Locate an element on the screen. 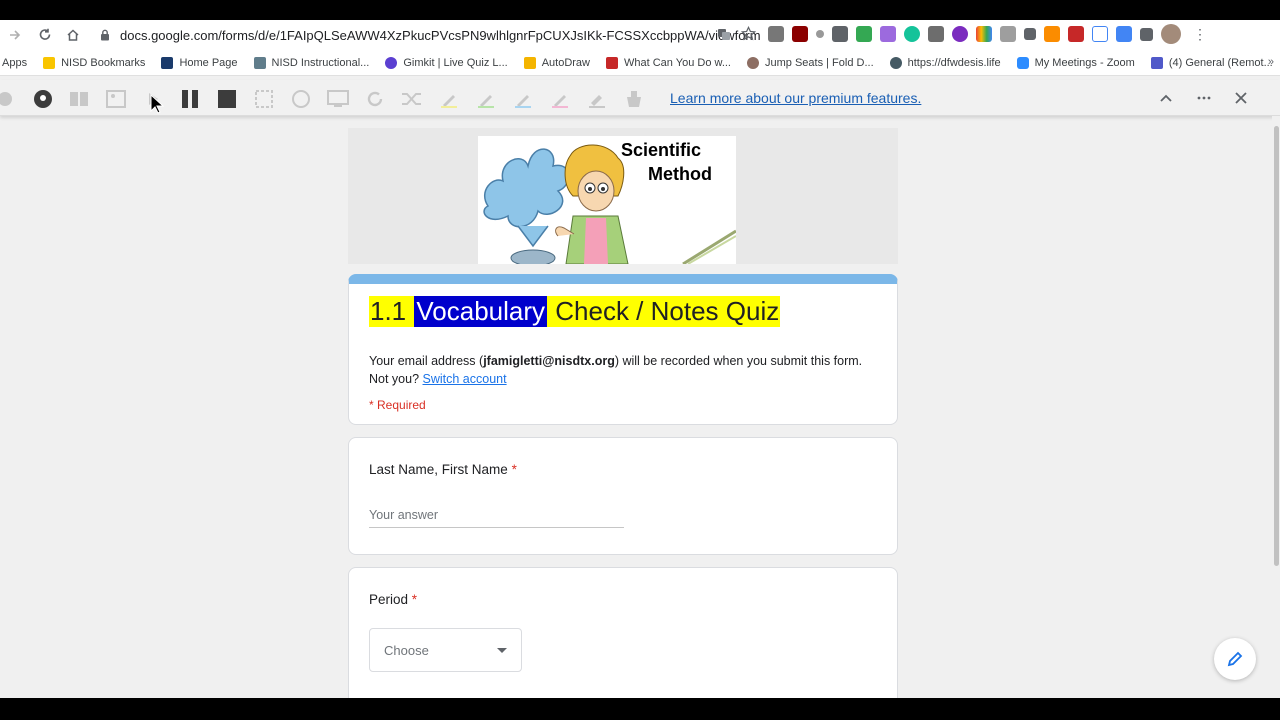 The width and height of the screenshot is (1280, 720). name-answer-input: Your answer is located at coordinates (496, 518).